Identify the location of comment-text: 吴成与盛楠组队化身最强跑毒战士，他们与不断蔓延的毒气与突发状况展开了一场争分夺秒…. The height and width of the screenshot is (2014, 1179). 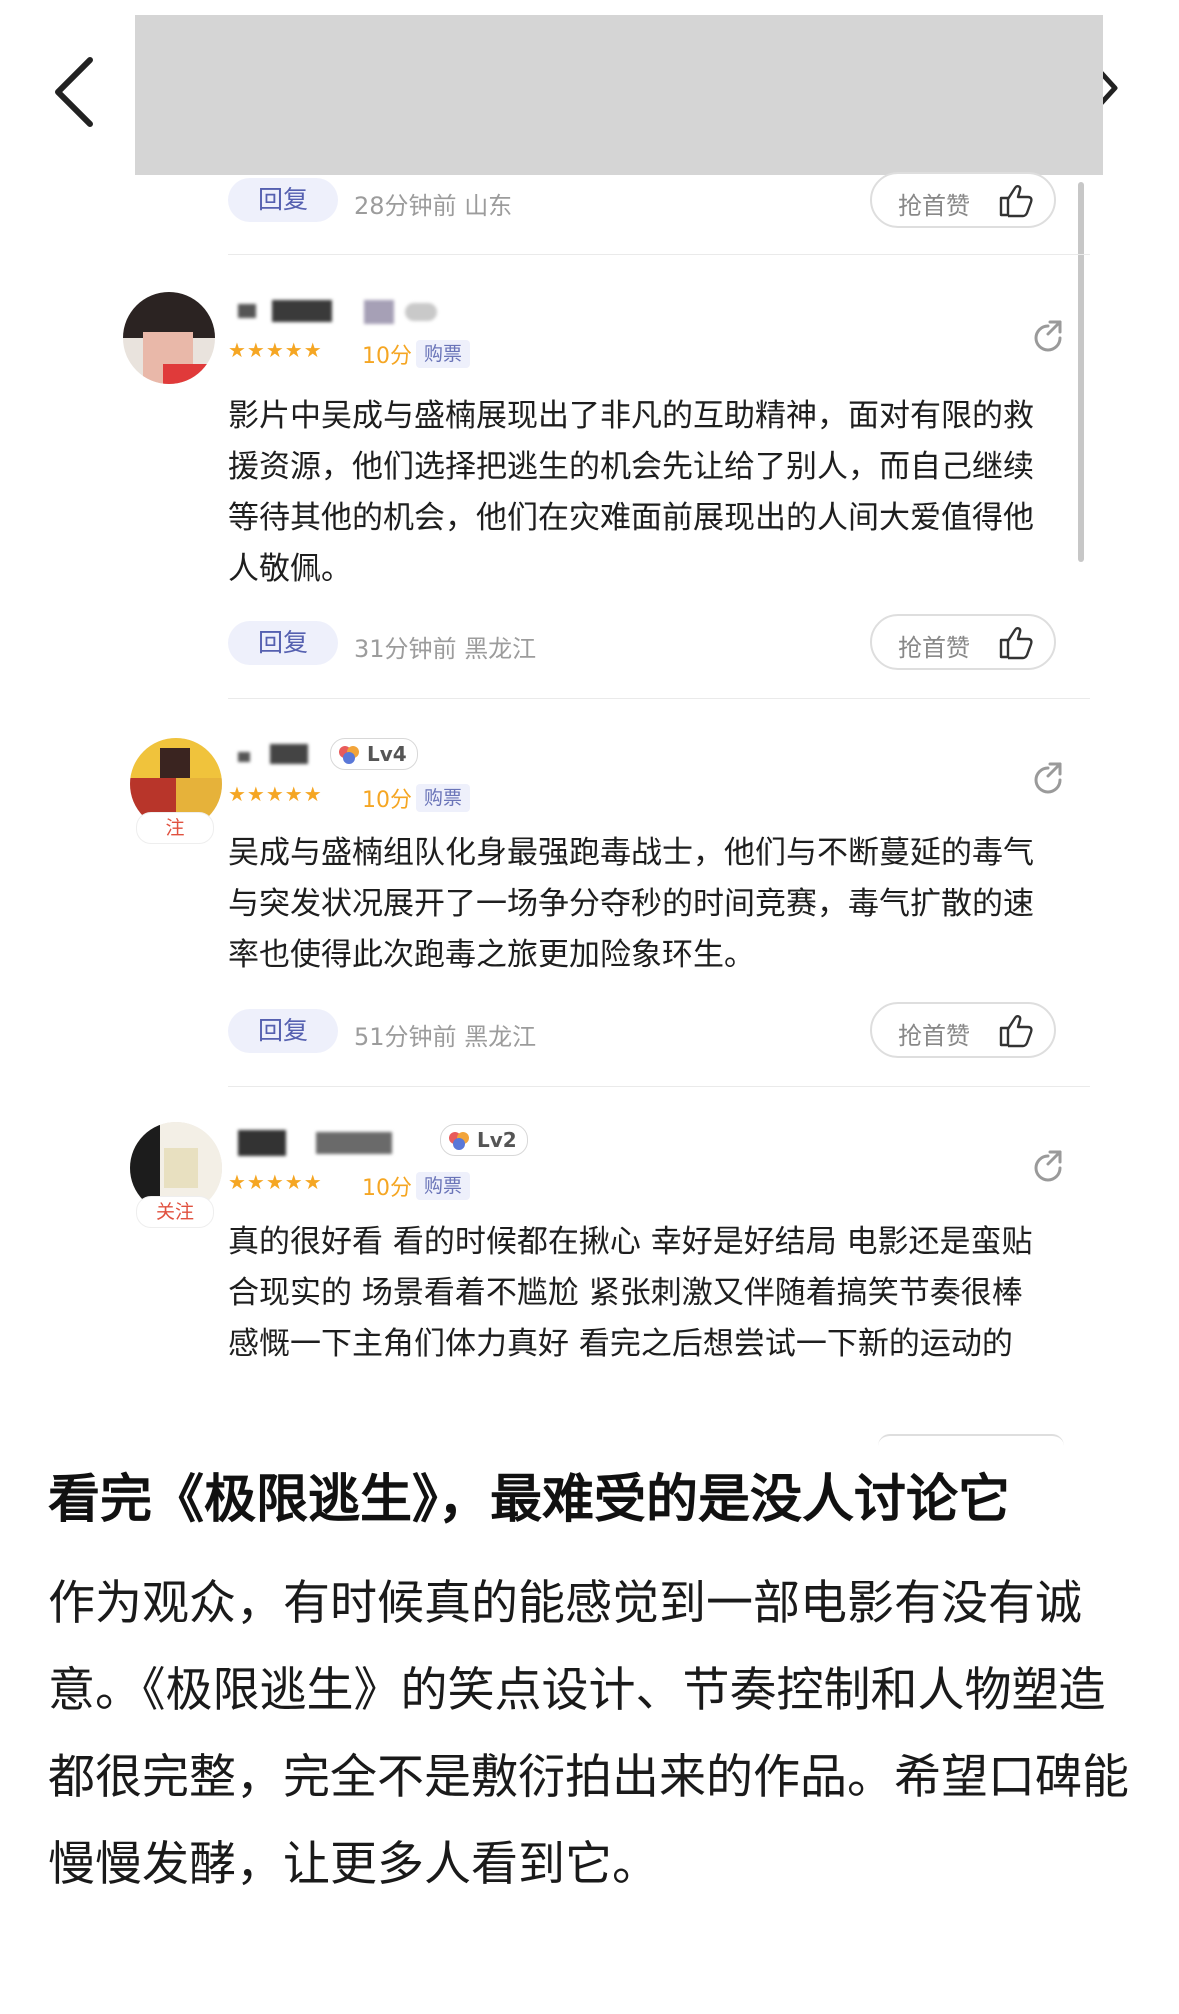
(631, 904).